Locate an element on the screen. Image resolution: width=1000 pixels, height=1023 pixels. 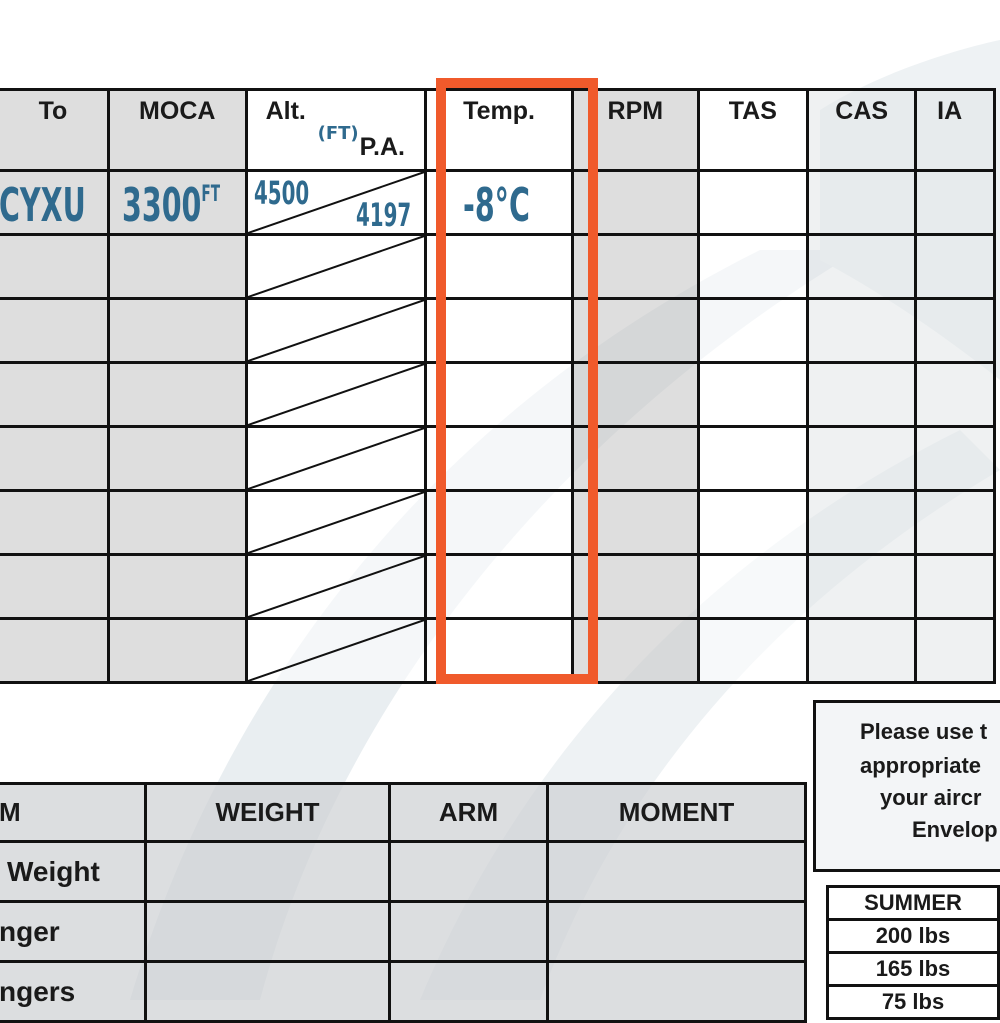
cell-to: CYXU is located at coordinates (55, 202).